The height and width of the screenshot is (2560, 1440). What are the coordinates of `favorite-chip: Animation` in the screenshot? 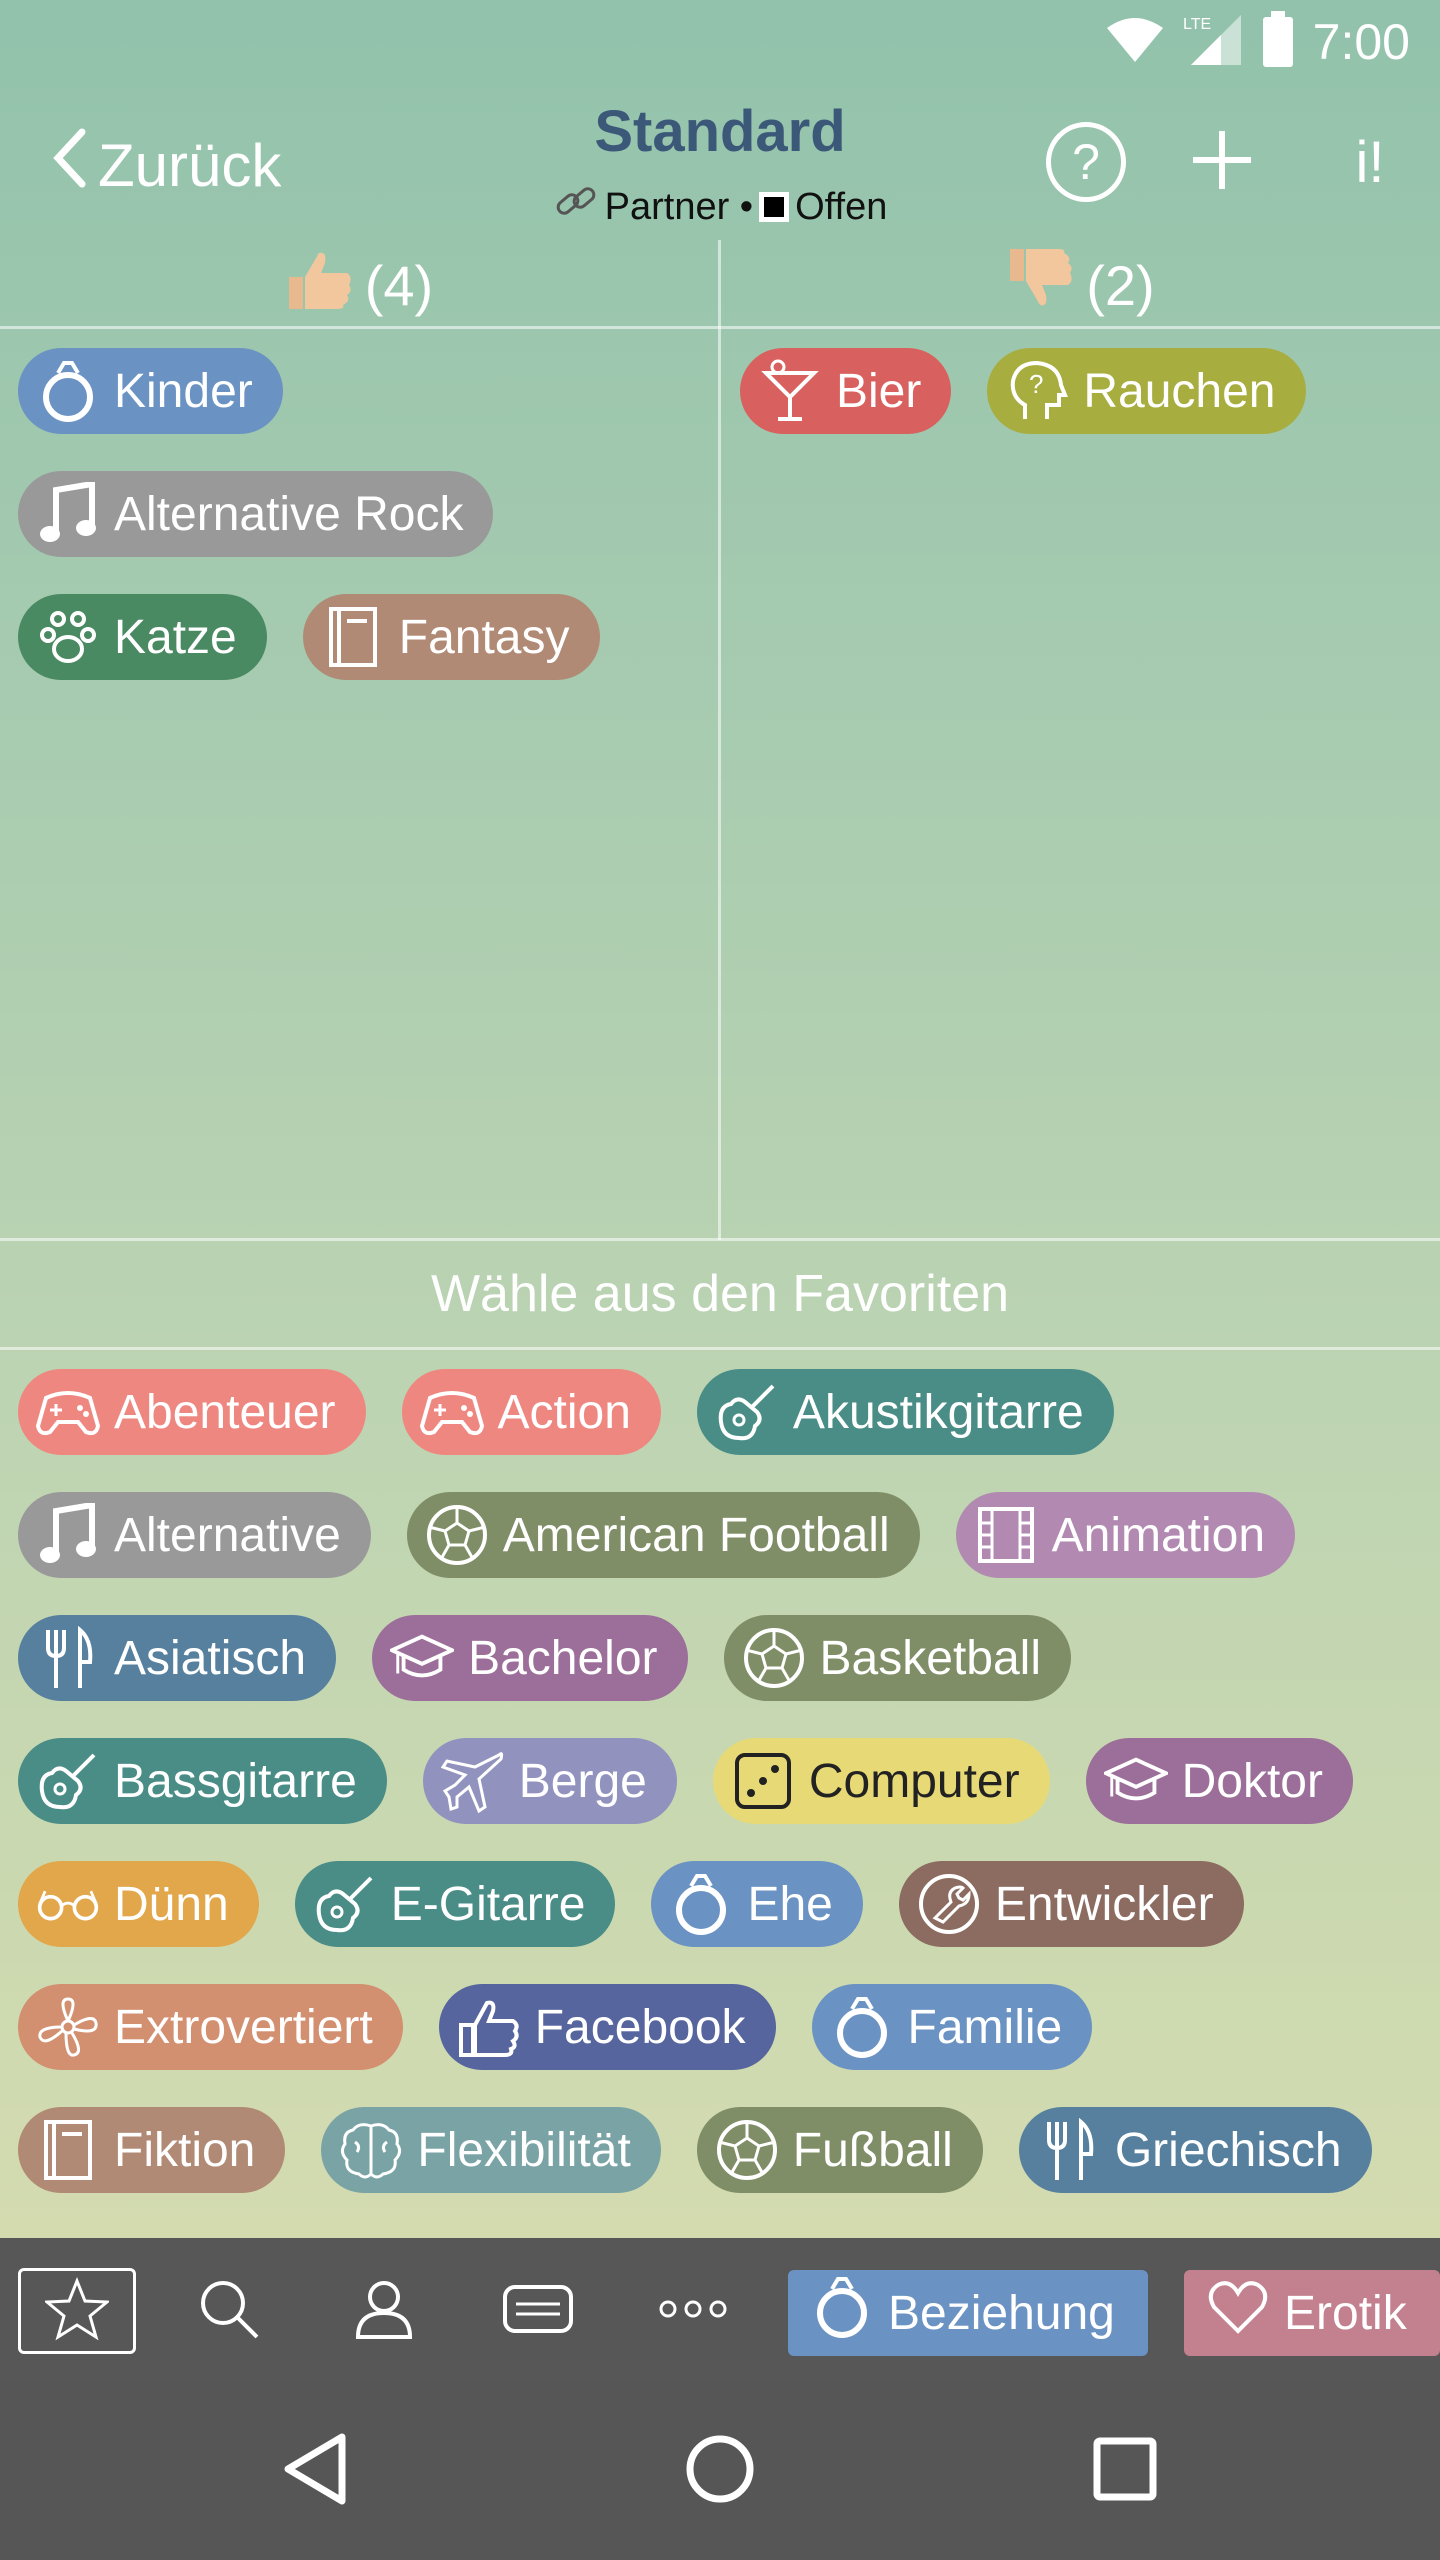 It's located at (1125, 1535).